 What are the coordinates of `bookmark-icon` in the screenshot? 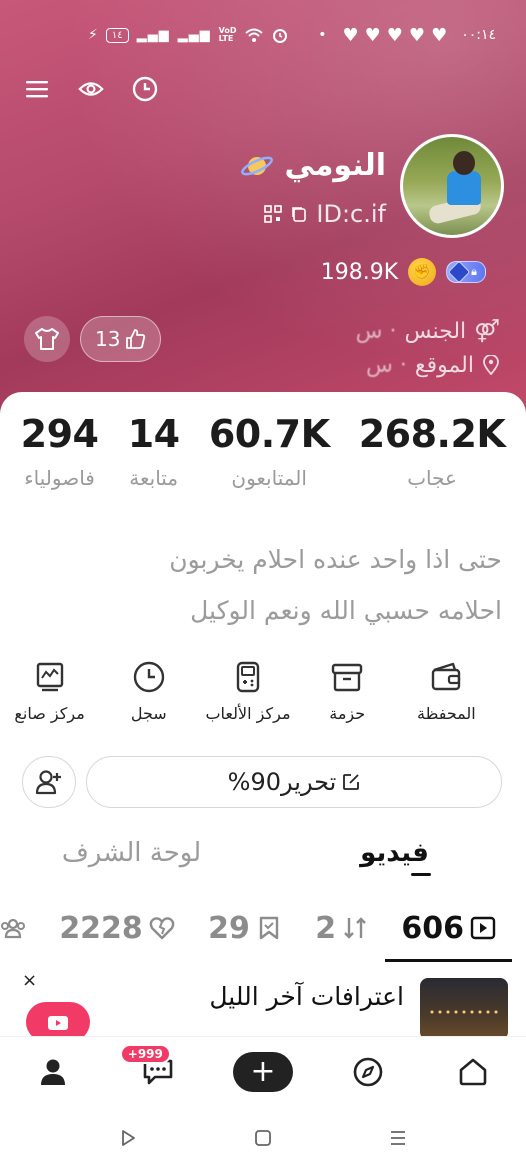 It's located at (269, 928).